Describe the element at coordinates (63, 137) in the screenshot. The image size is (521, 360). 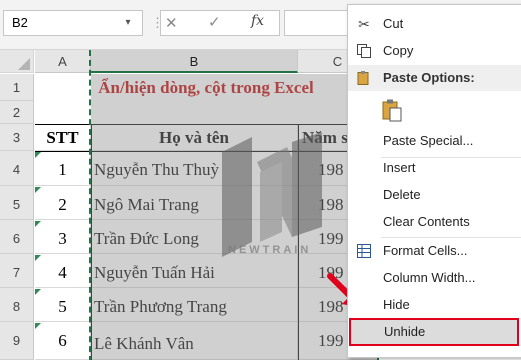
I see `header-stt: STT` at that location.